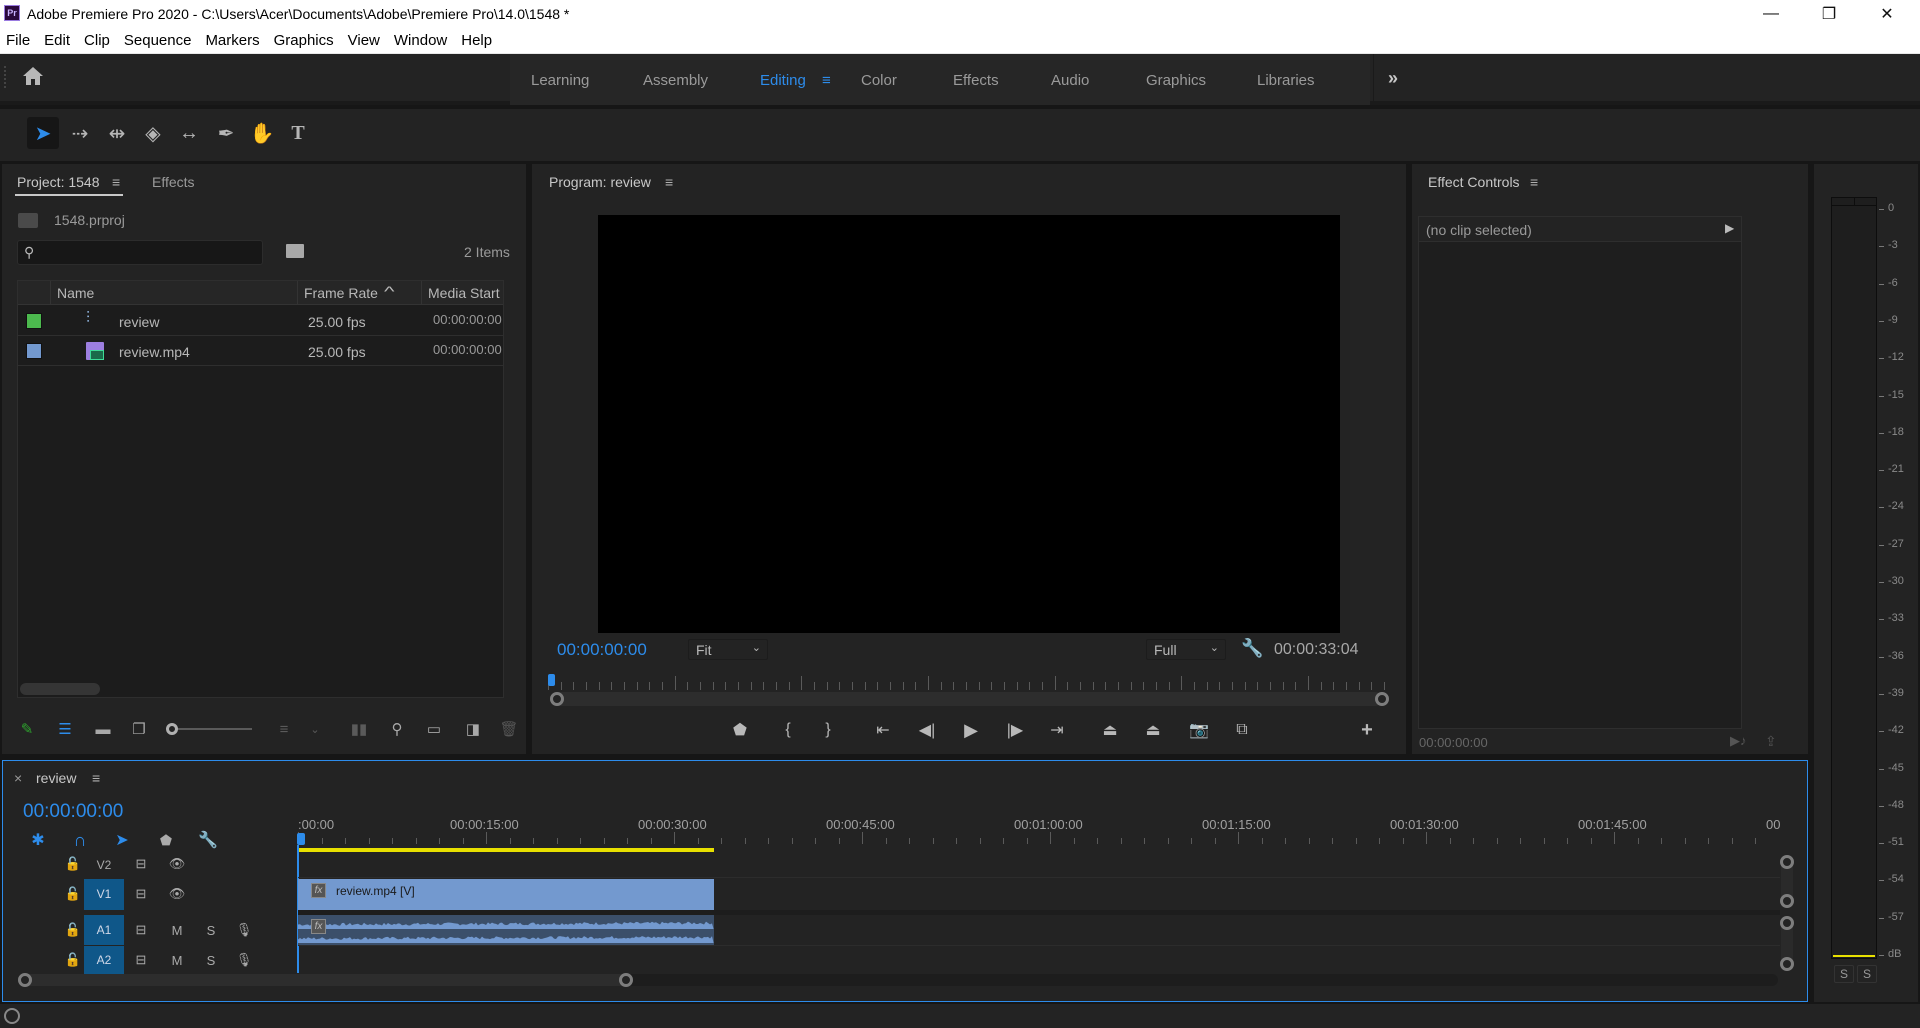  Describe the element at coordinates (304, 40) in the screenshot. I see `menu-graphics: Graphics` at that location.